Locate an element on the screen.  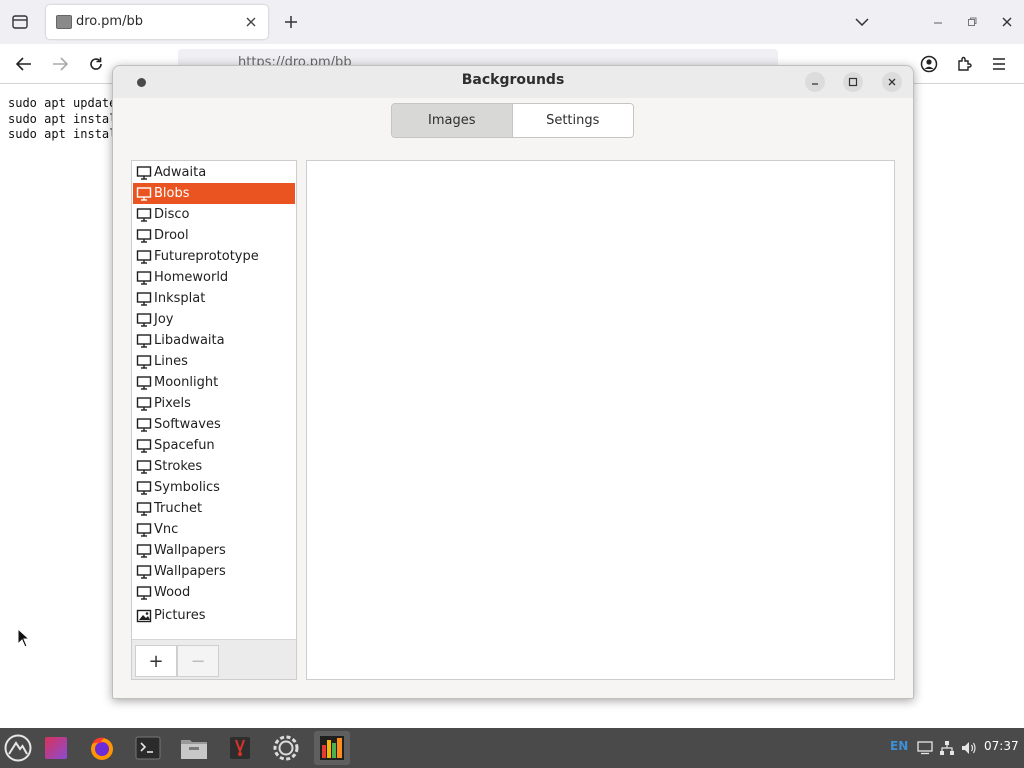
list-item-label: Libadwaita is located at coordinates (189, 340).